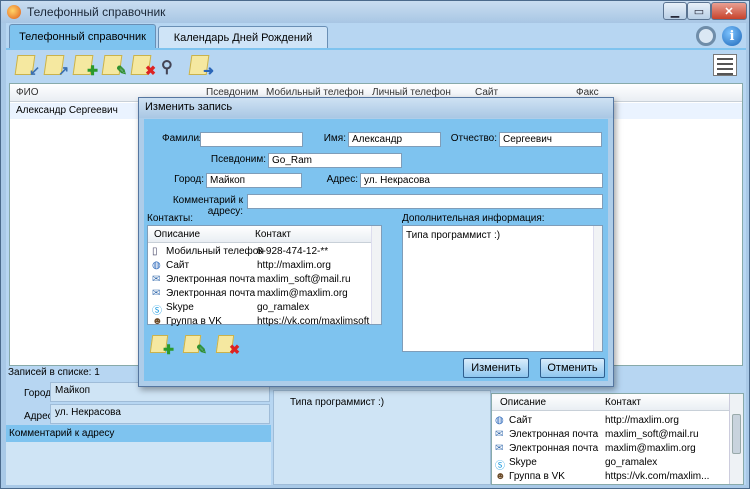  What do you see at coordinates (189, 179) in the screenshot?
I see `city-dialog-label: Город:` at bounding box center [189, 179].